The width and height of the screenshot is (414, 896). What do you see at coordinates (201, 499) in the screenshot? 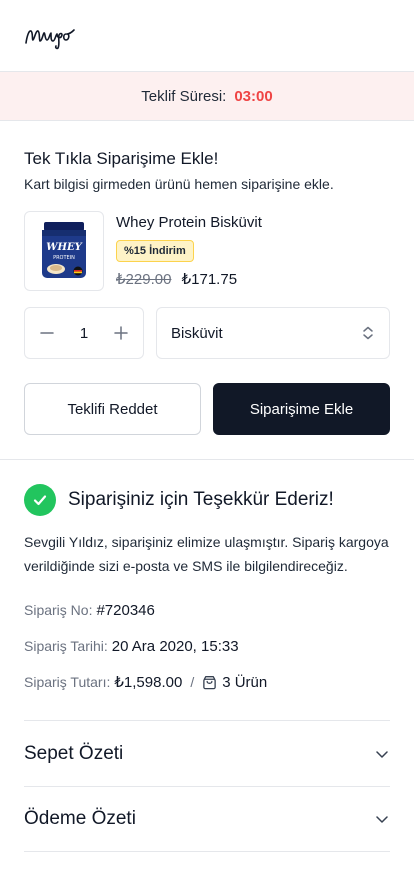
I see `confirmation-title: Siparişiniz için Teşekkür Ederiz!` at bounding box center [201, 499].